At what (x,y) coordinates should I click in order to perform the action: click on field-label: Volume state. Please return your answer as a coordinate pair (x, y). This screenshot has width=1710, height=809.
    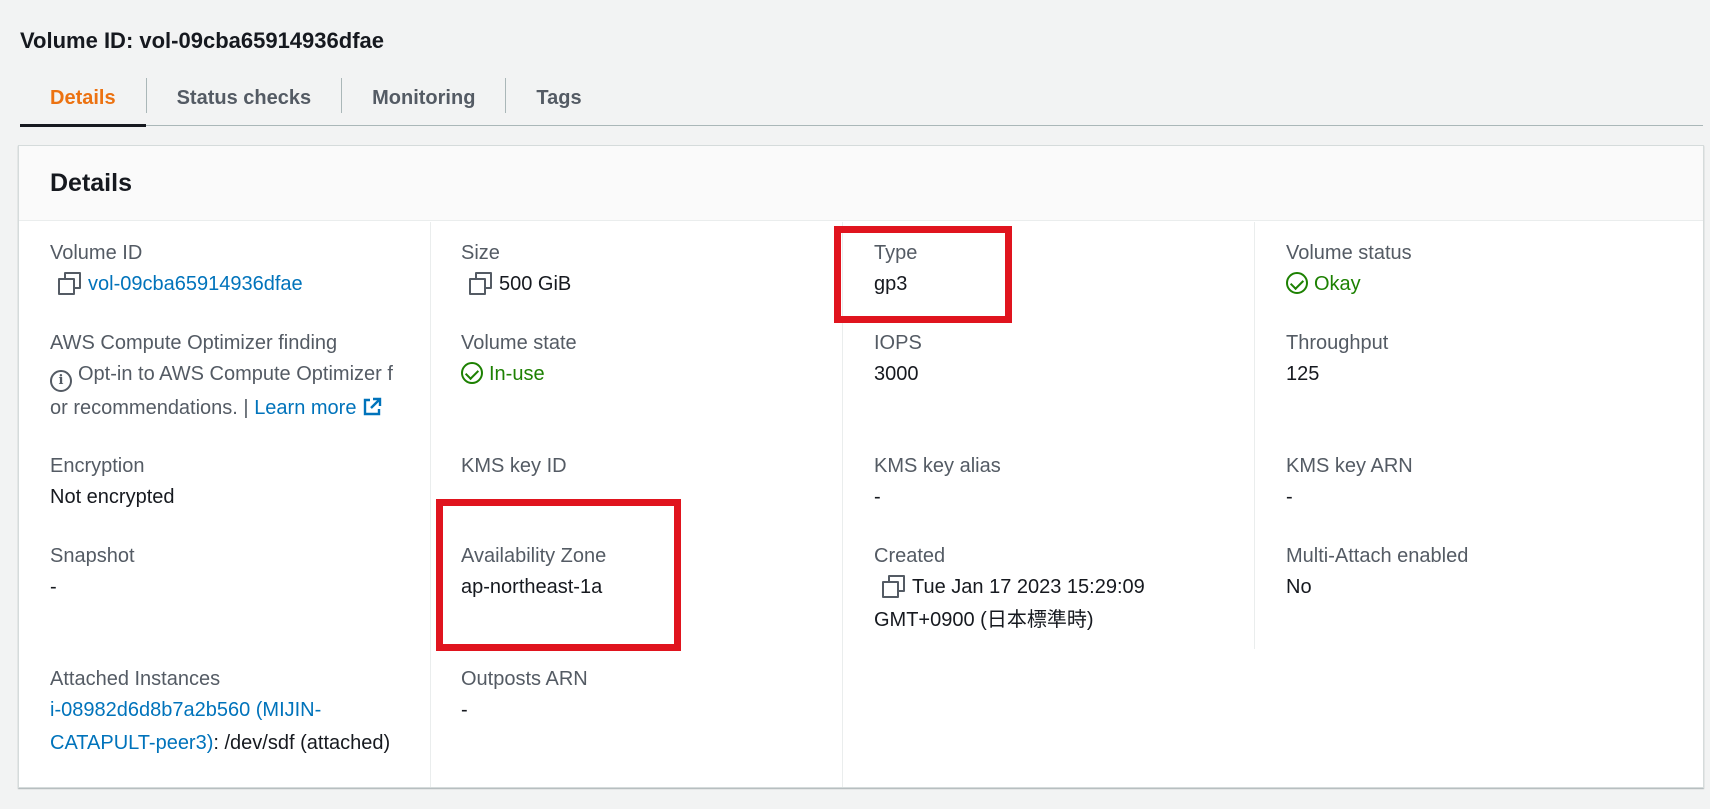
    Looking at the image, I should click on (519, 343).